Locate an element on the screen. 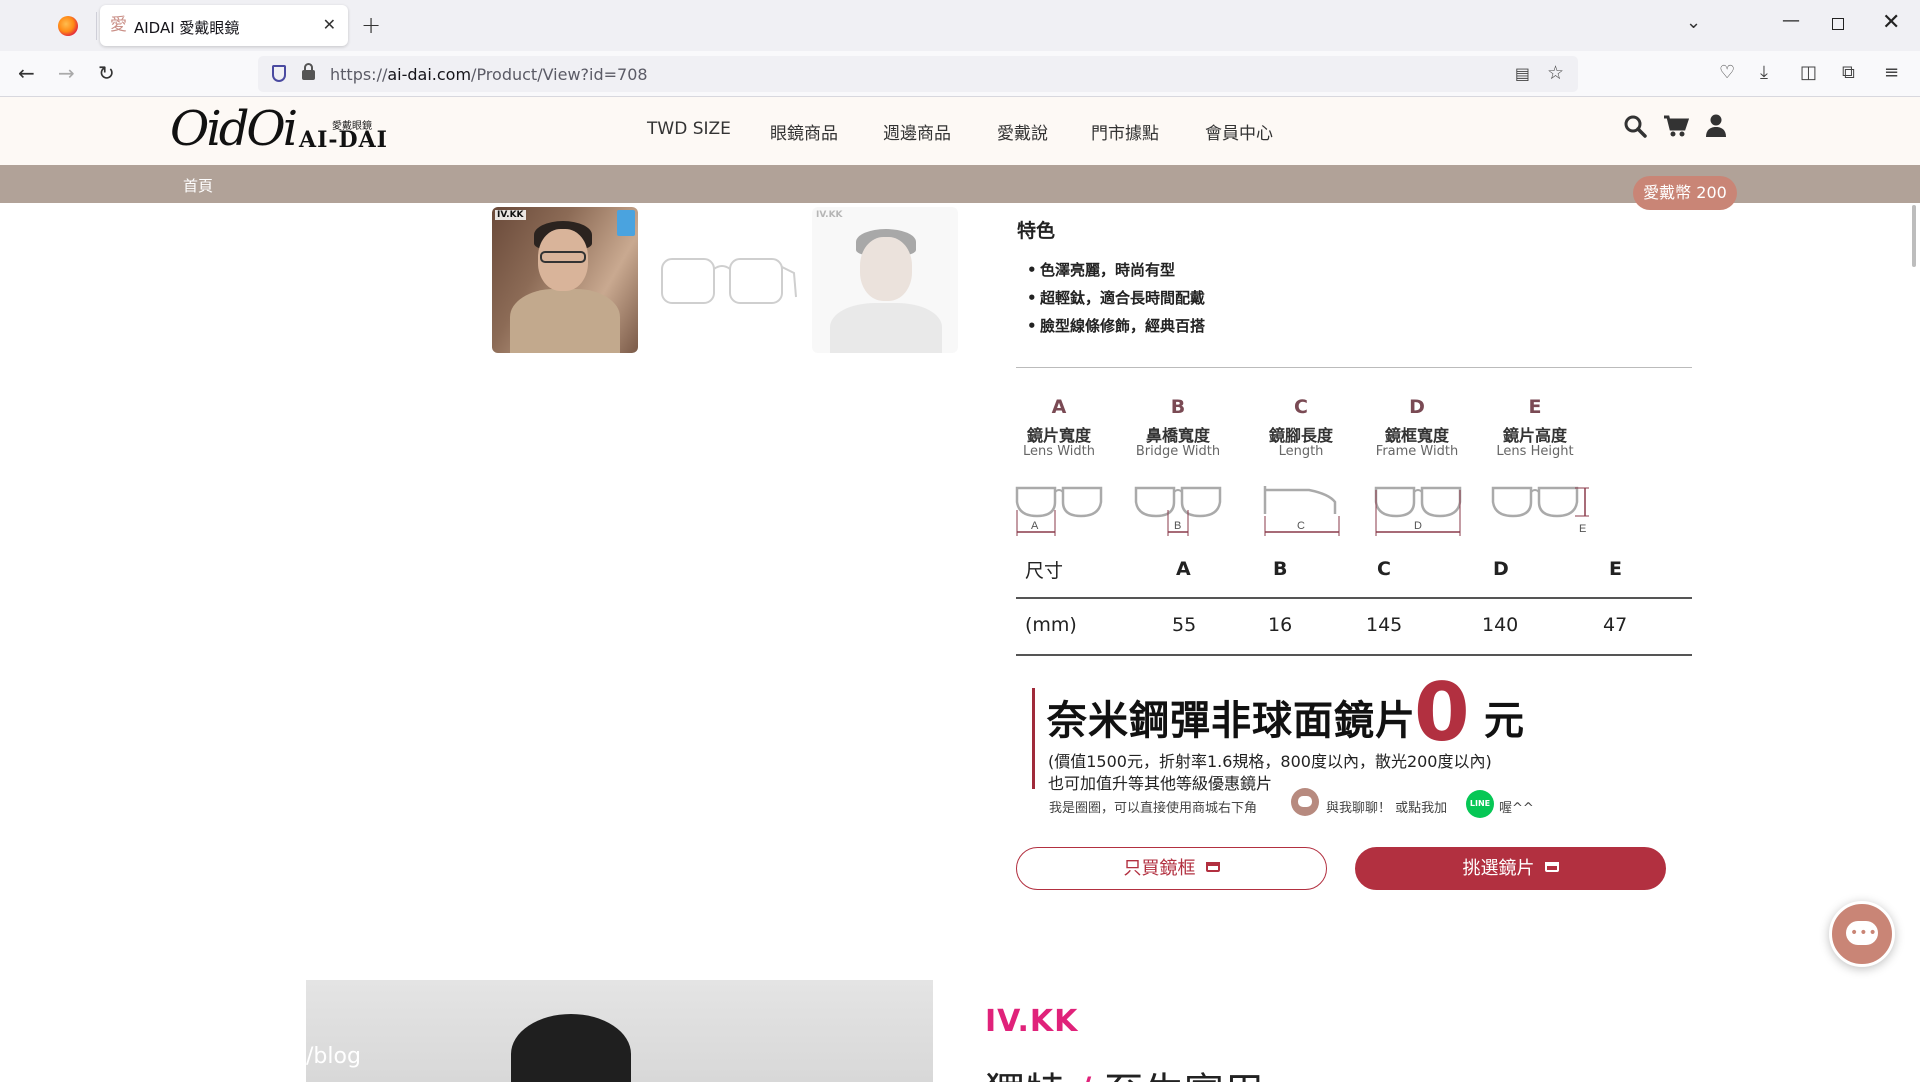 This screenshot has height=1082, width=1920. logo-script: OidOi is located at coordinates (234, 129).